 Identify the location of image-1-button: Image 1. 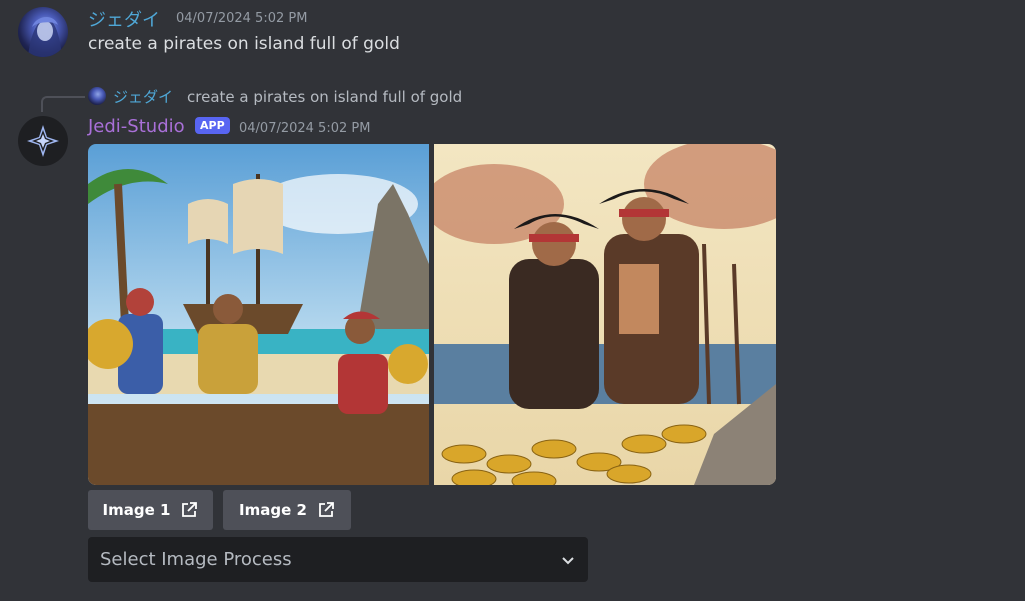
(150, 510).